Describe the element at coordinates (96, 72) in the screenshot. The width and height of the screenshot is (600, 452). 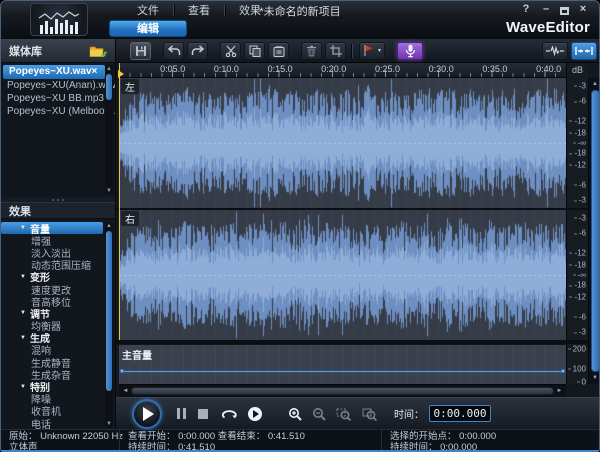
I see `remove-media-icon: ×` at that location.